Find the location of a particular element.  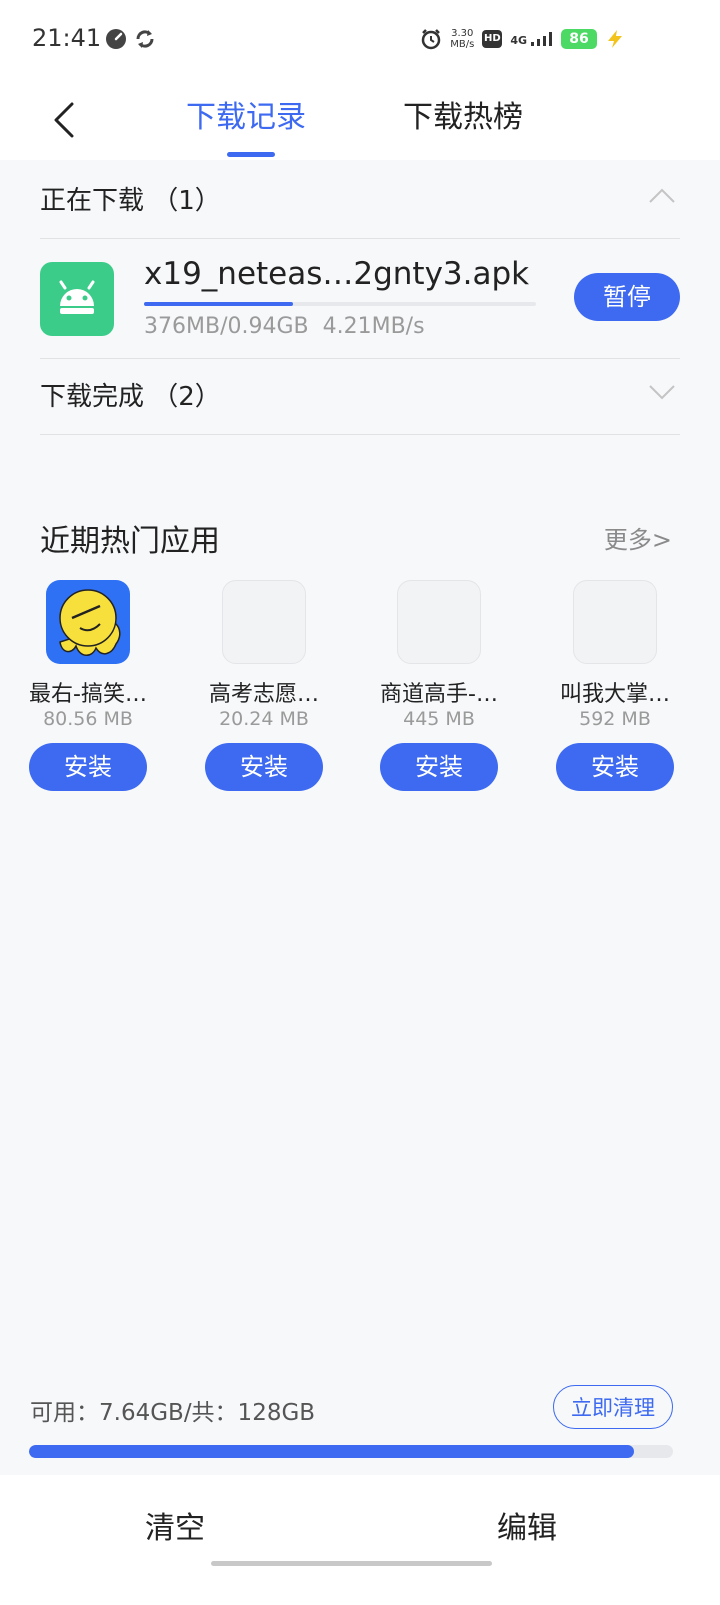

download-progress-fill is located at coordinates (218, 304).